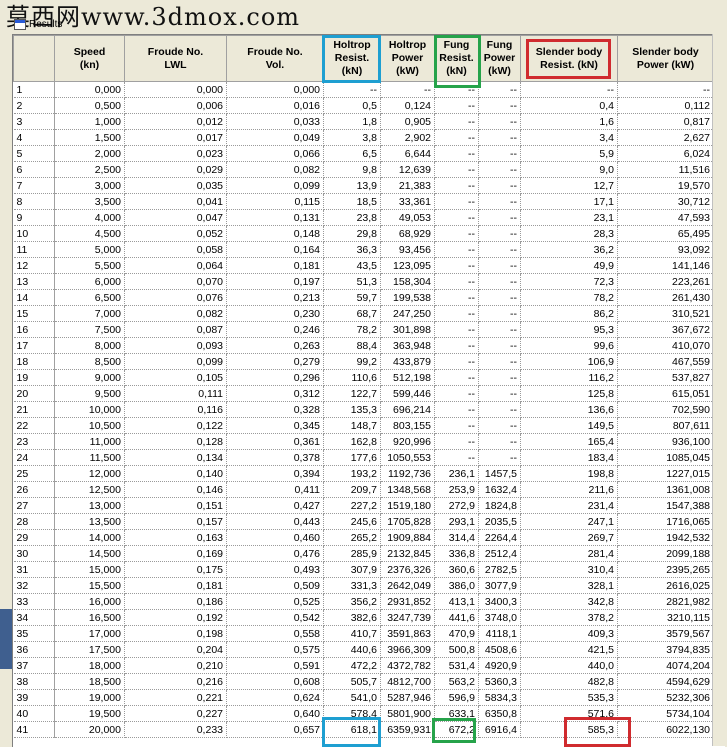  I want to click on cell-hp: 301,898, so click(407, 329).